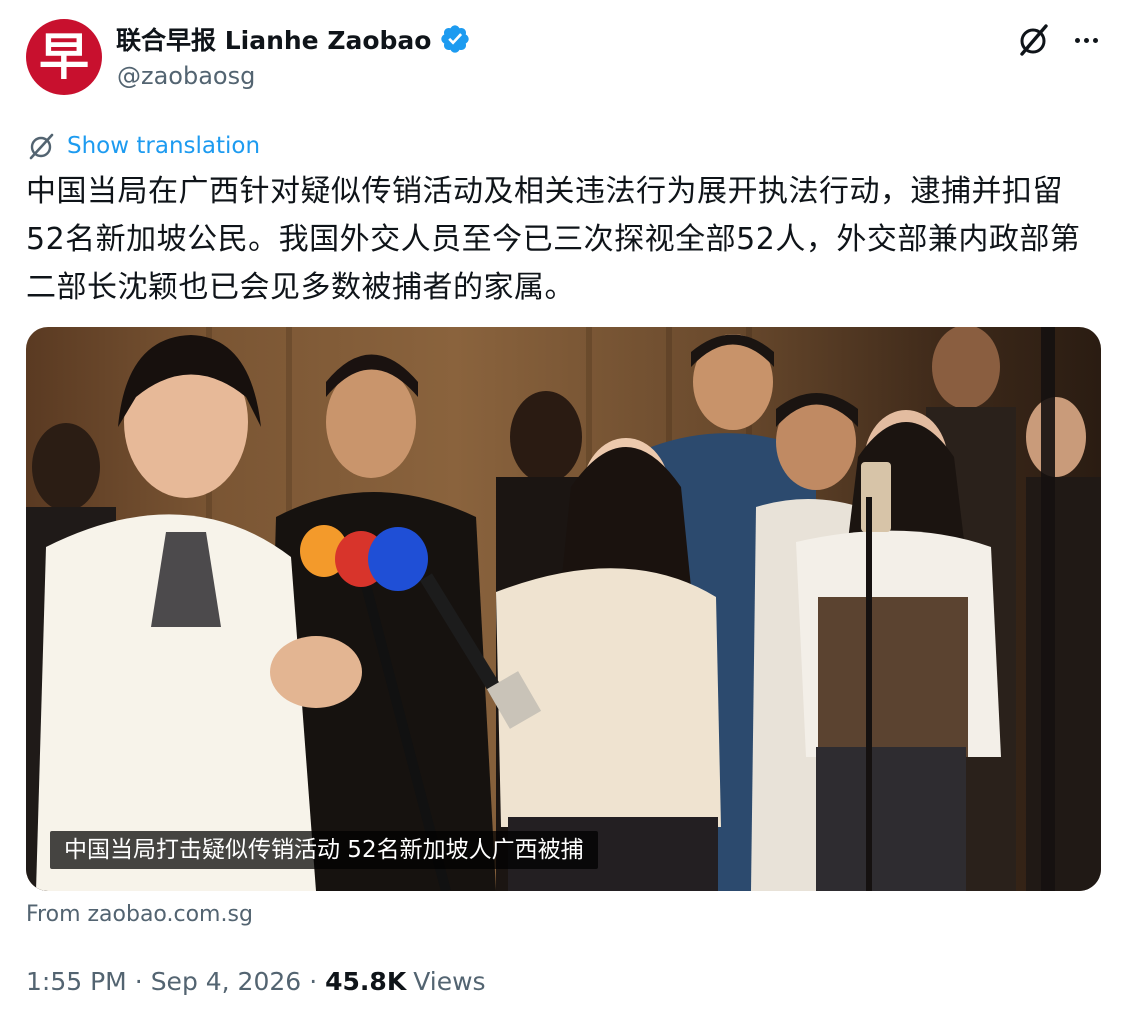  Describe the element at coordinates (455, 39) in the screenshot. I see `verified-badge-icon` at that location.